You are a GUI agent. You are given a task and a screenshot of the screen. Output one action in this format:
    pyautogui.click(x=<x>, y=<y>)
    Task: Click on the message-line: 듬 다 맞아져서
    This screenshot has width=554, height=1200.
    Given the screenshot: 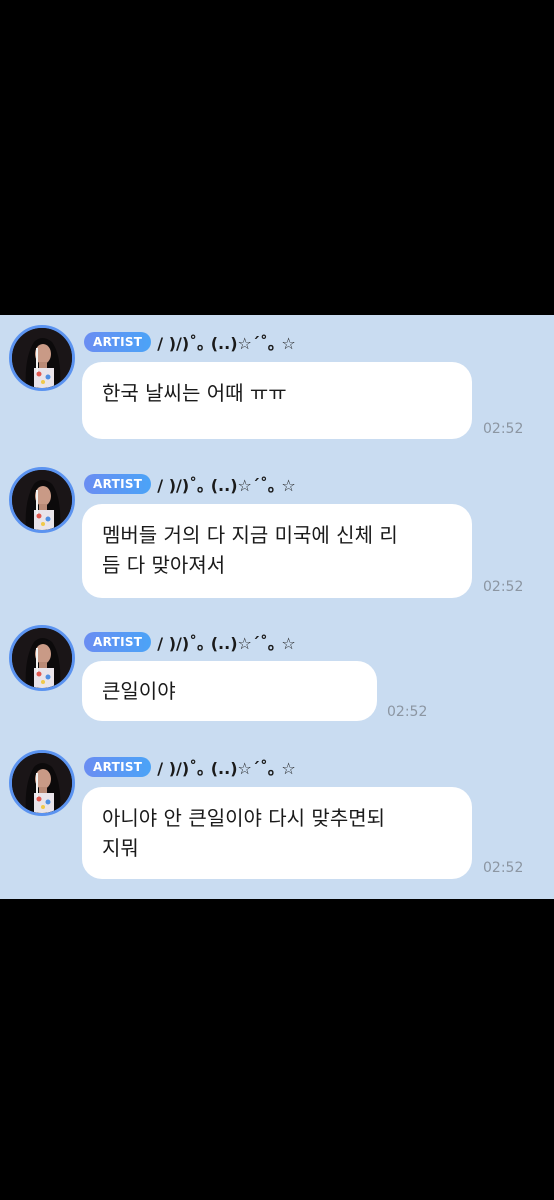 What is the action you would take?
    pyautogui.click(x=164, y=565)
    